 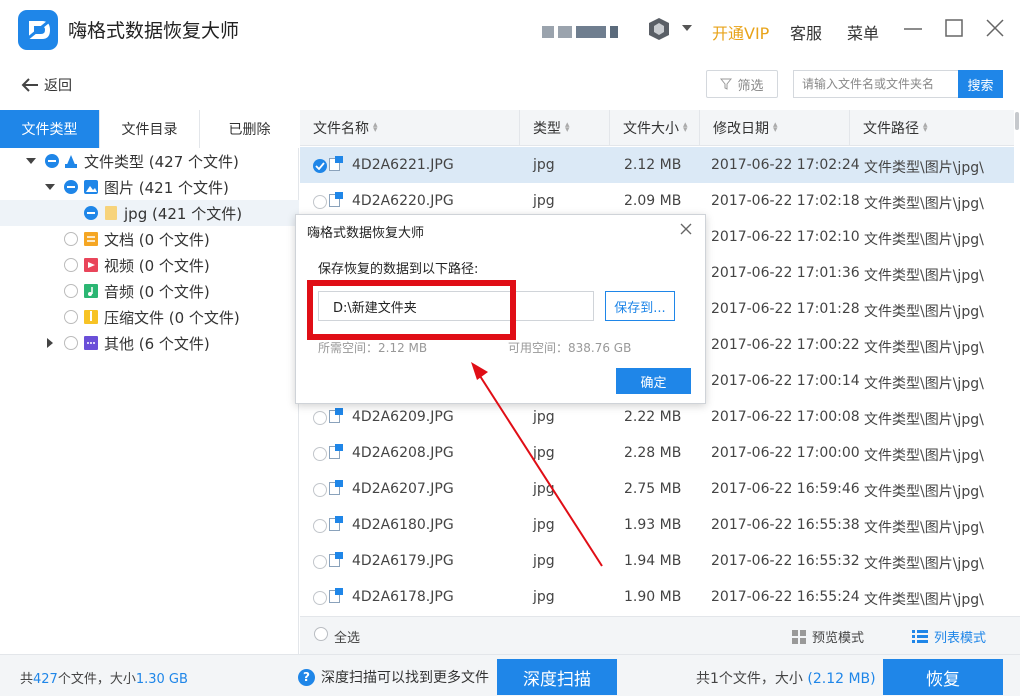 I want to click on cell-modified-date: 2017-06-22 16:55:24, so click(x=785, y=597).